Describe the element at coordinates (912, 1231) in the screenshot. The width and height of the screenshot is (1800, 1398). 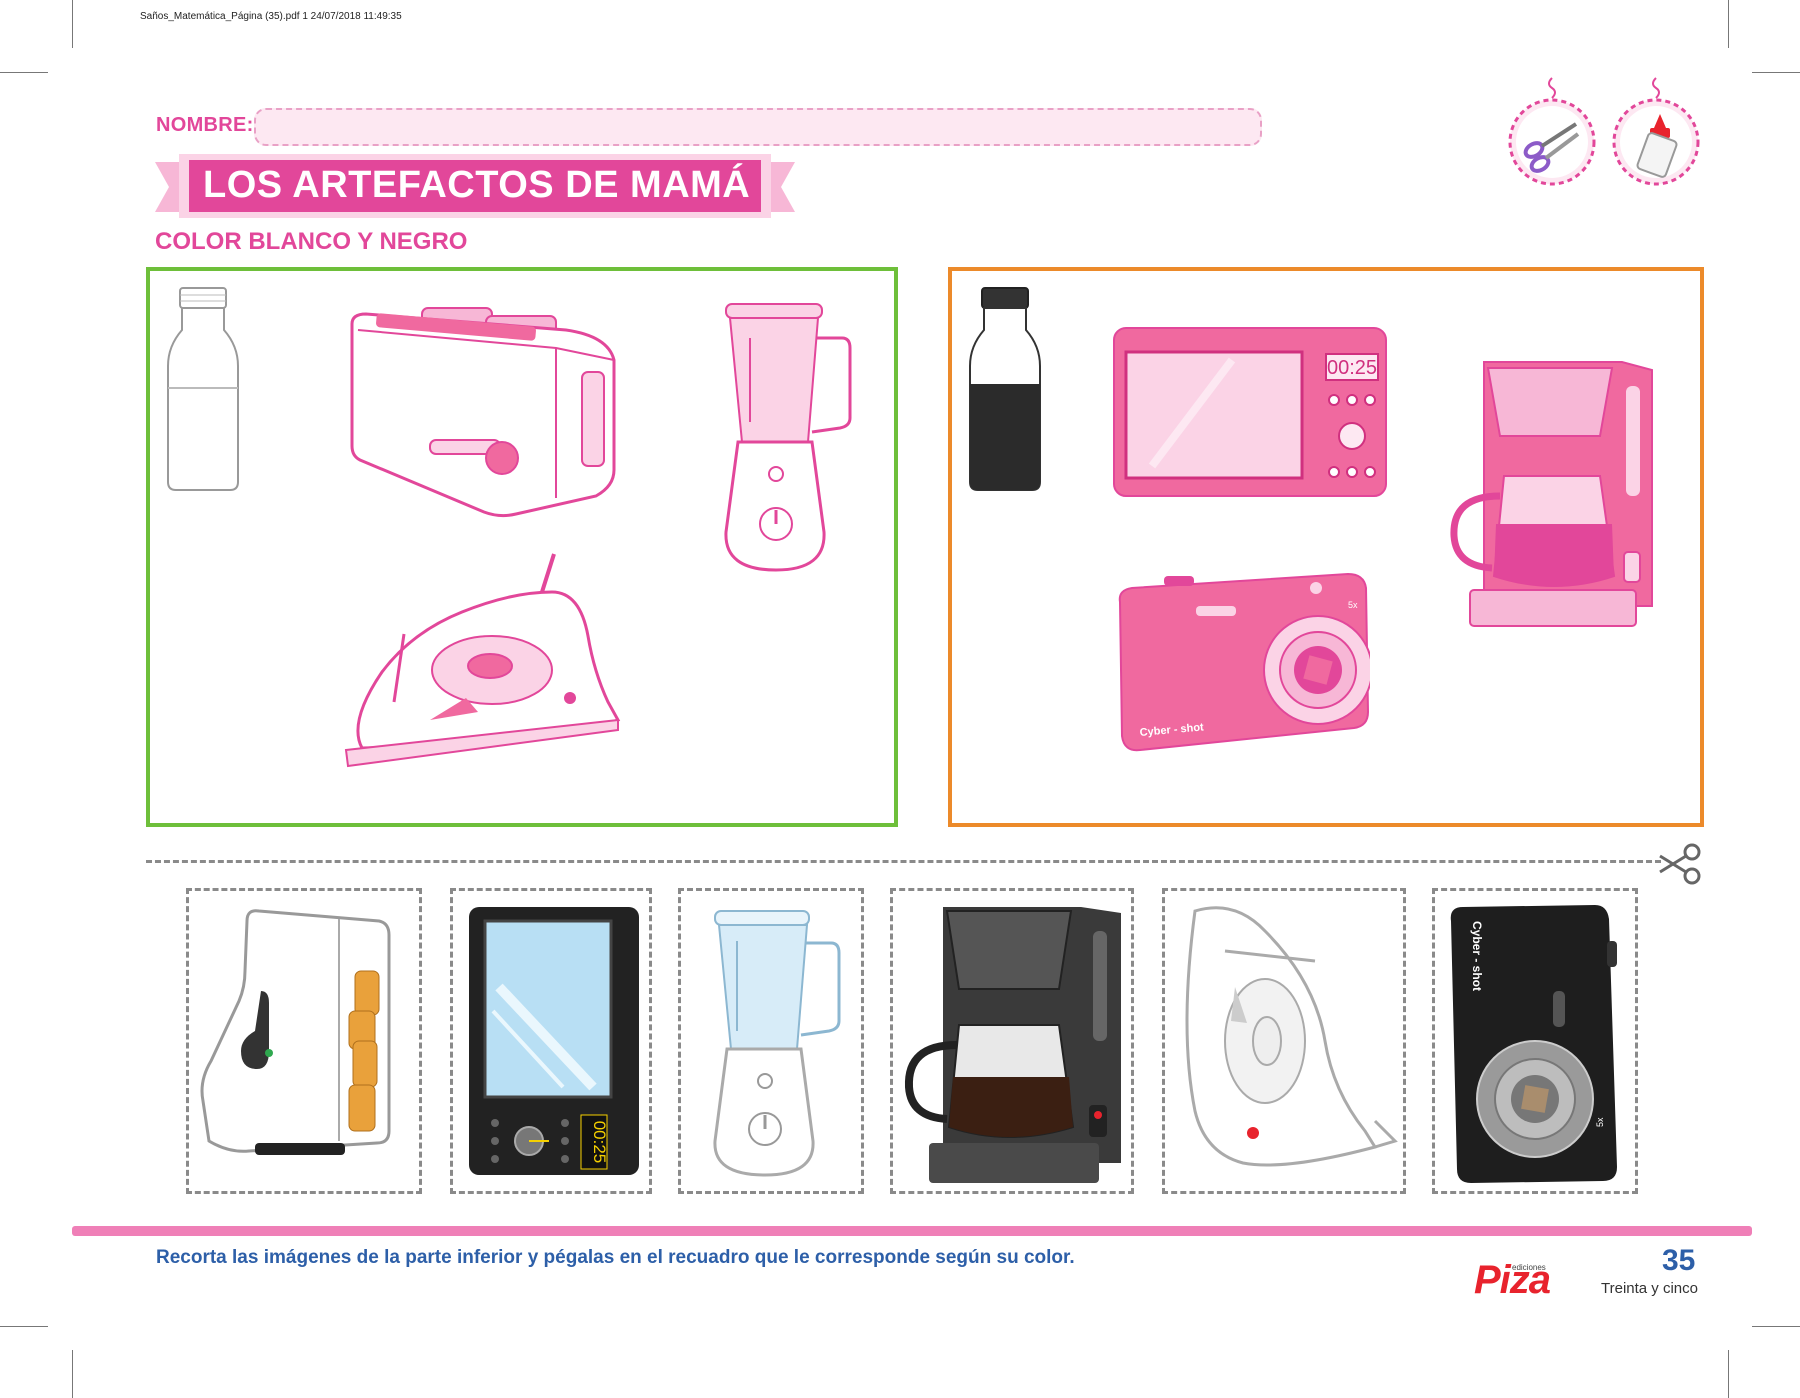
I see `footer-bar` at that location.